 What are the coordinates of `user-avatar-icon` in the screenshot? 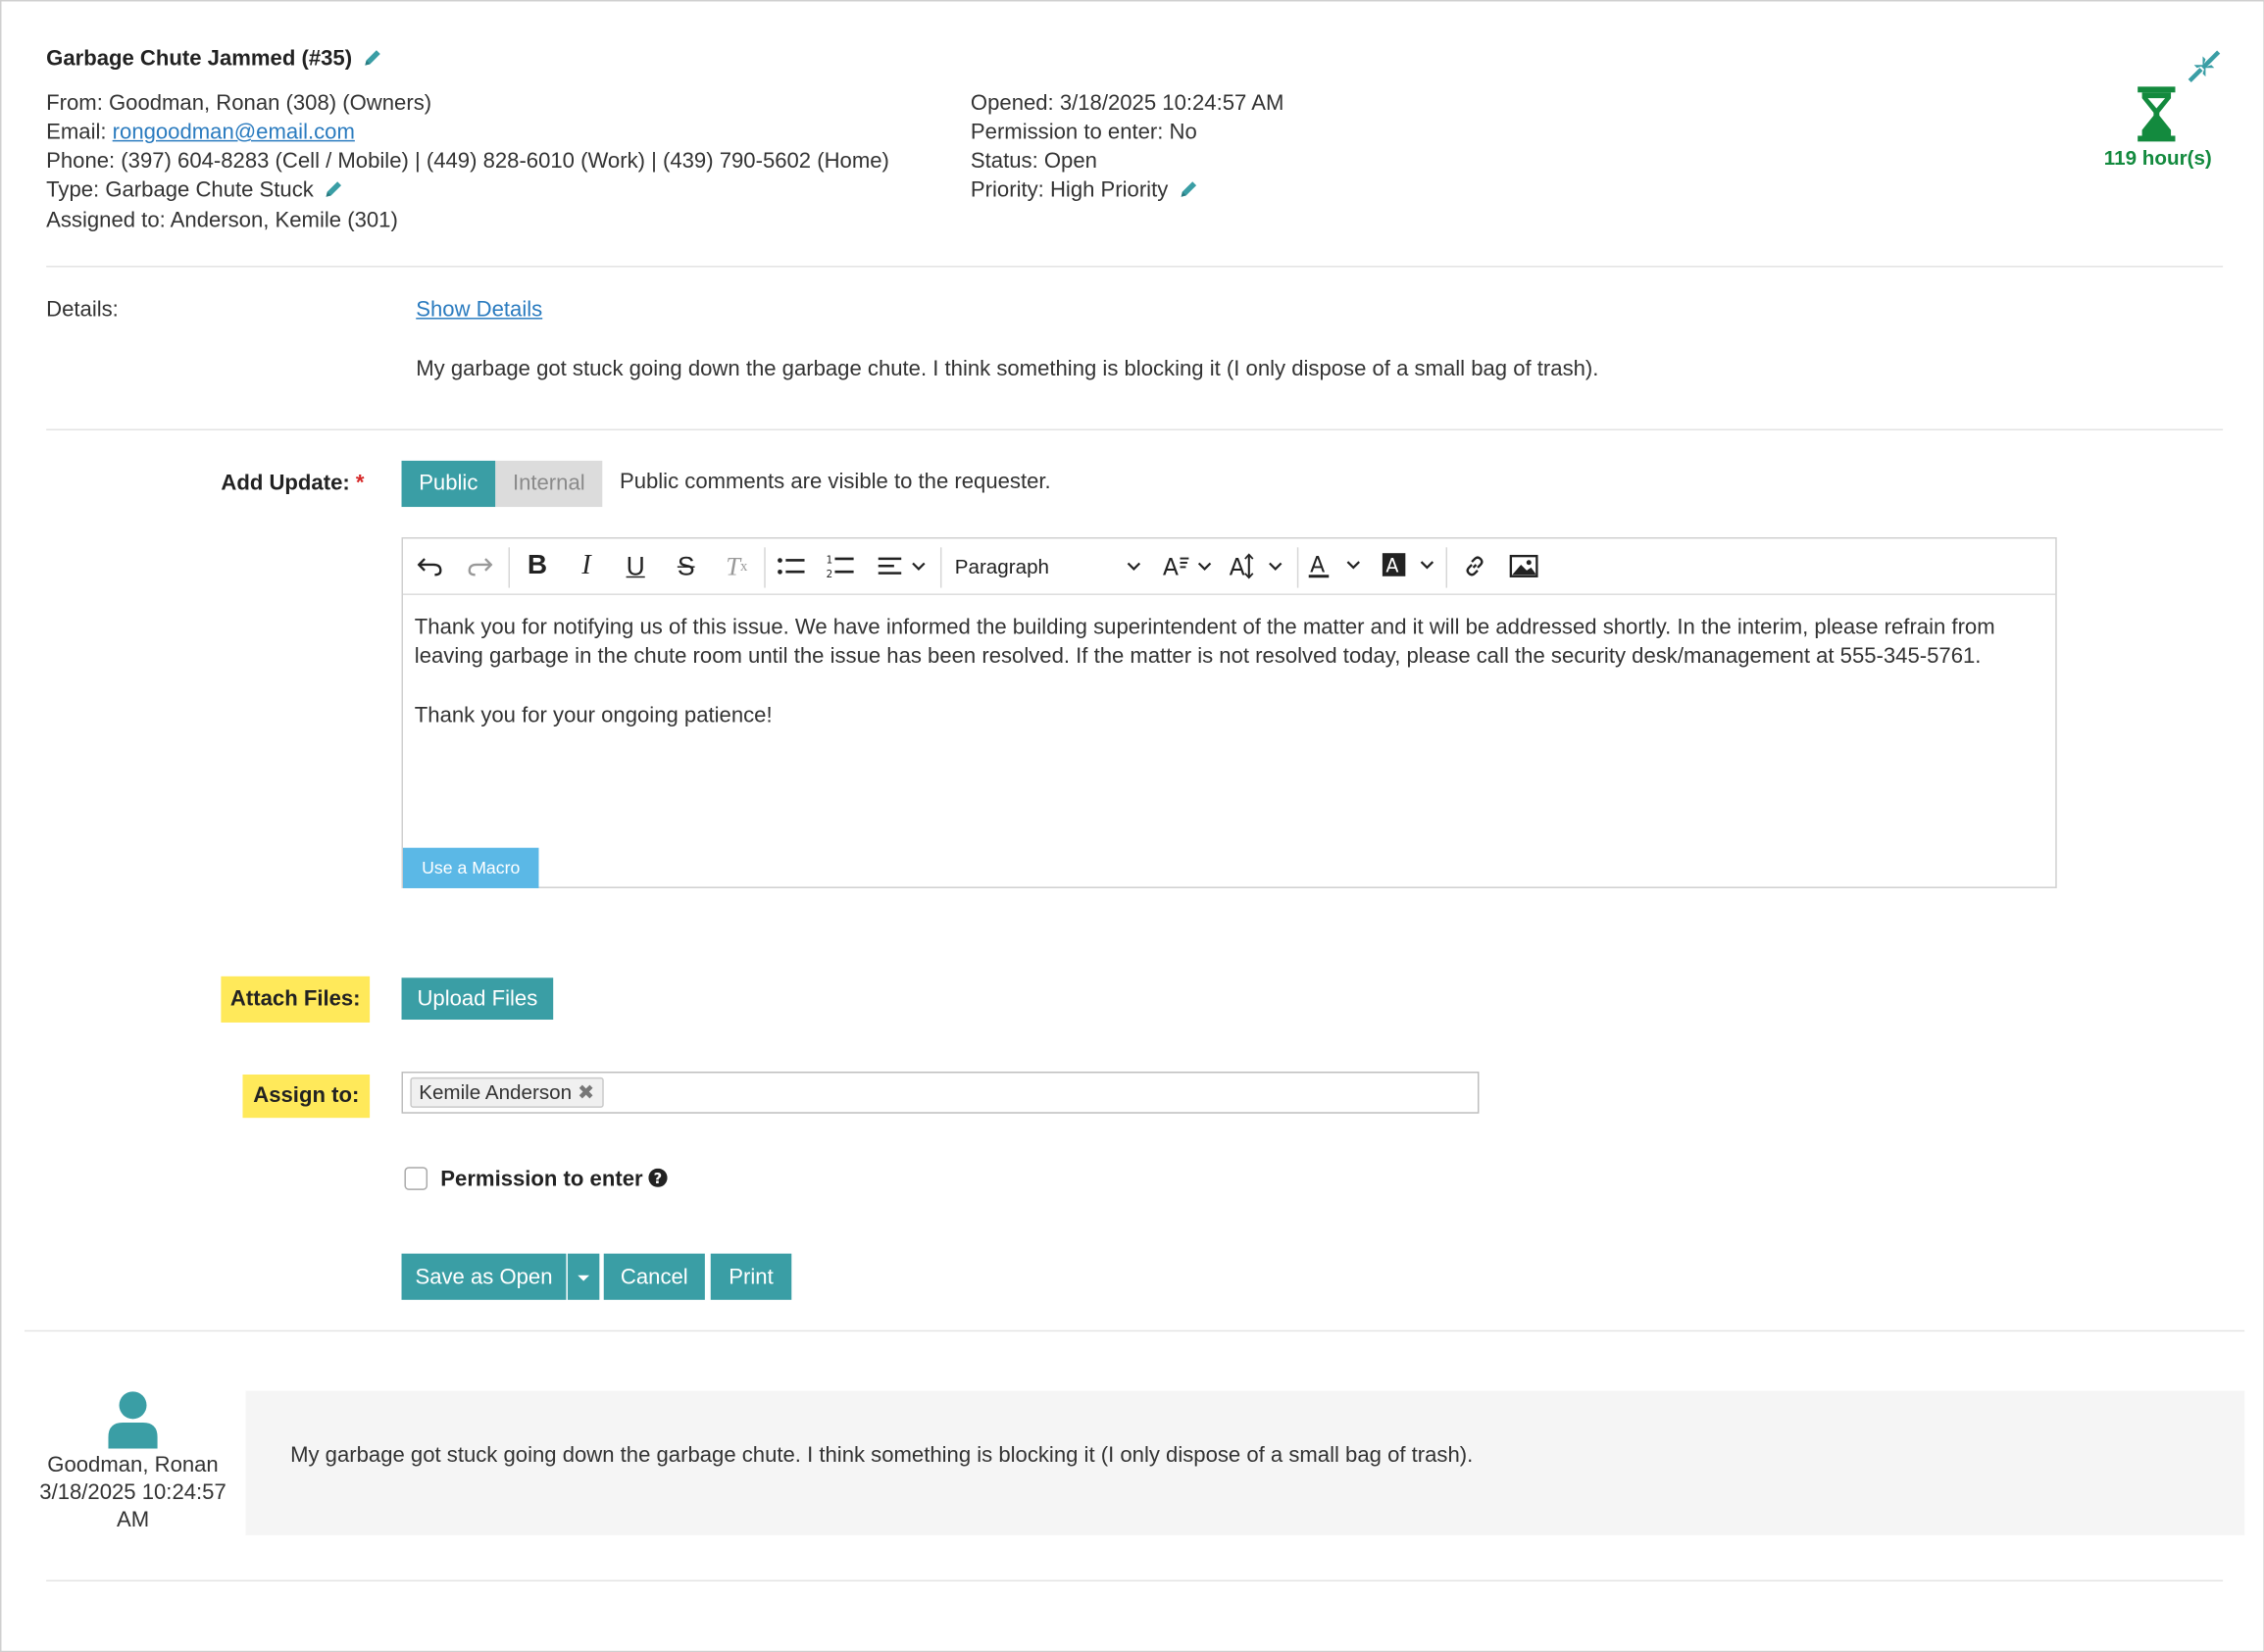 It's located at (133, 1420).